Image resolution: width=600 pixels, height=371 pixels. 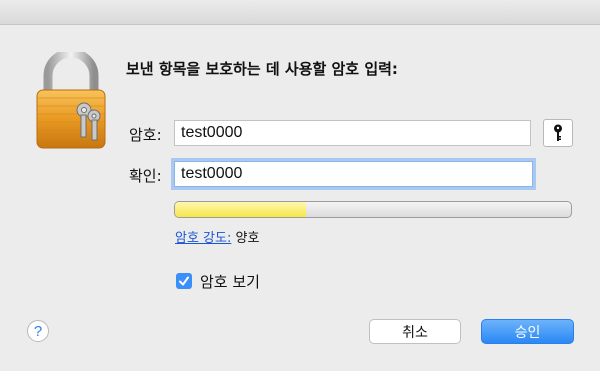 What do you see at coordinates (240, 209) in the screenshot?
I see `password-strength-fill` at bounding box center [240, 209].